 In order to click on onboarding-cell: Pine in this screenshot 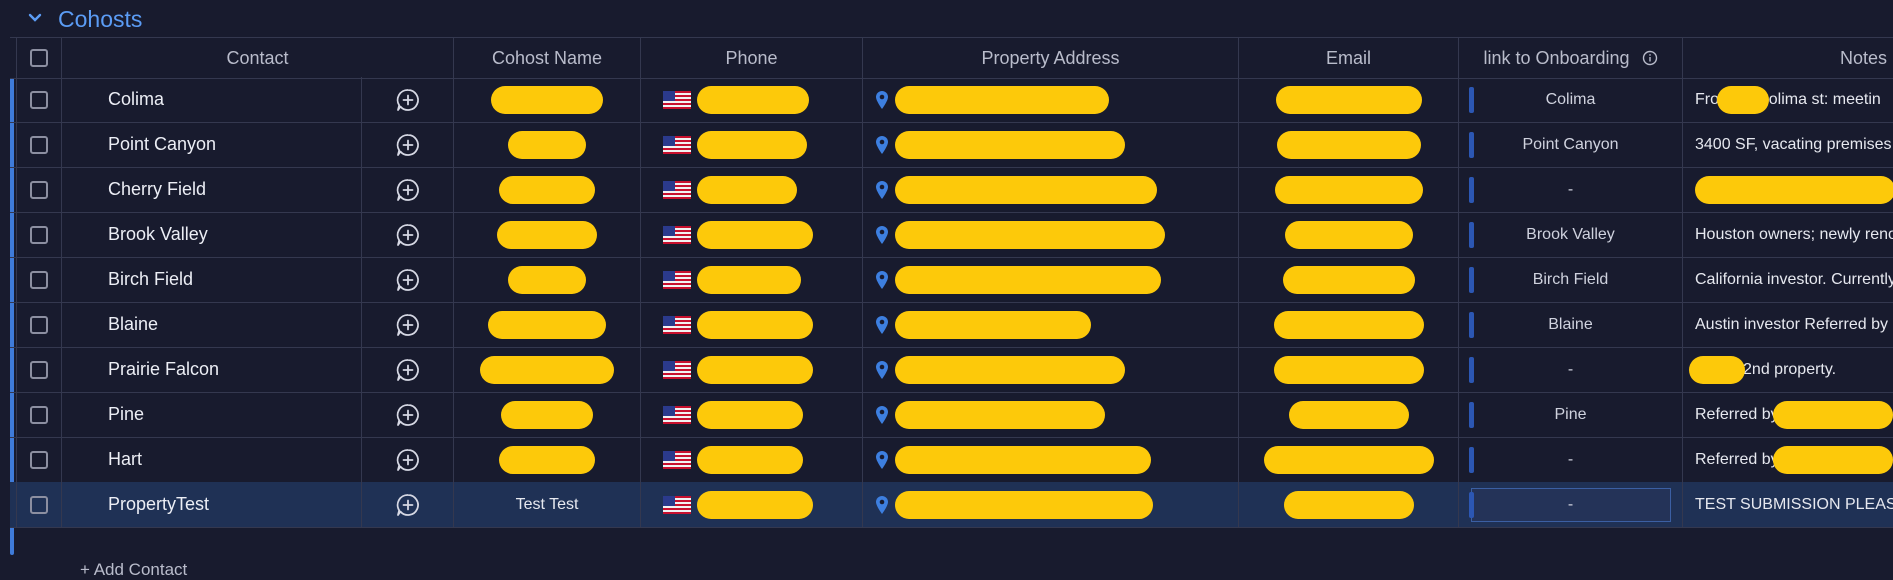, I will do `click(1571, 414)`.